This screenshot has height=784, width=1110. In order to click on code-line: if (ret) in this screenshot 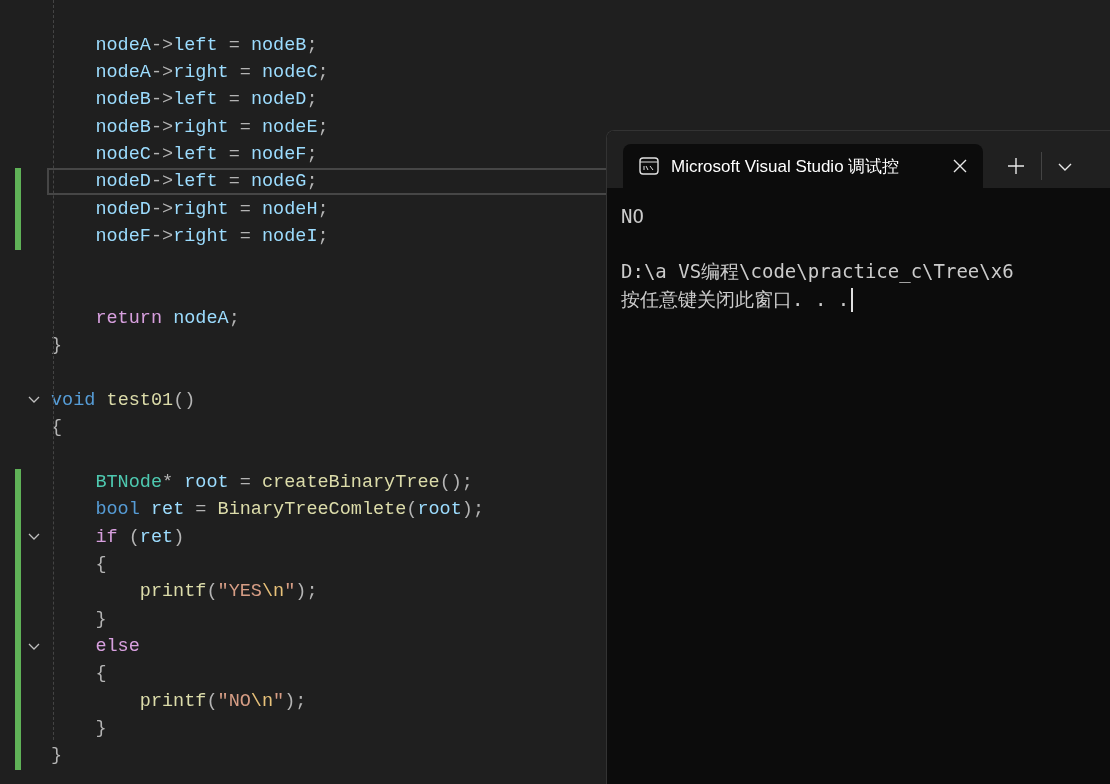, I will do `click(139, 537)`.